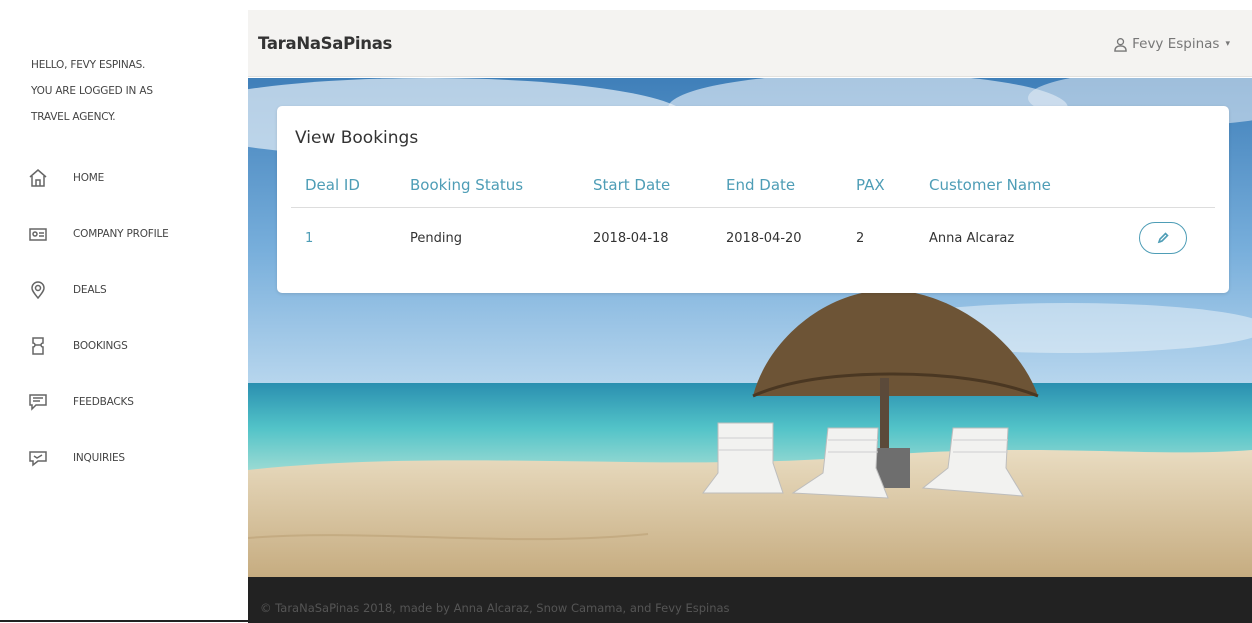 Image resolution: width=1252 pixels, height=623 pixels. I want to click on chat-bubble-icon, so click(38, 402).